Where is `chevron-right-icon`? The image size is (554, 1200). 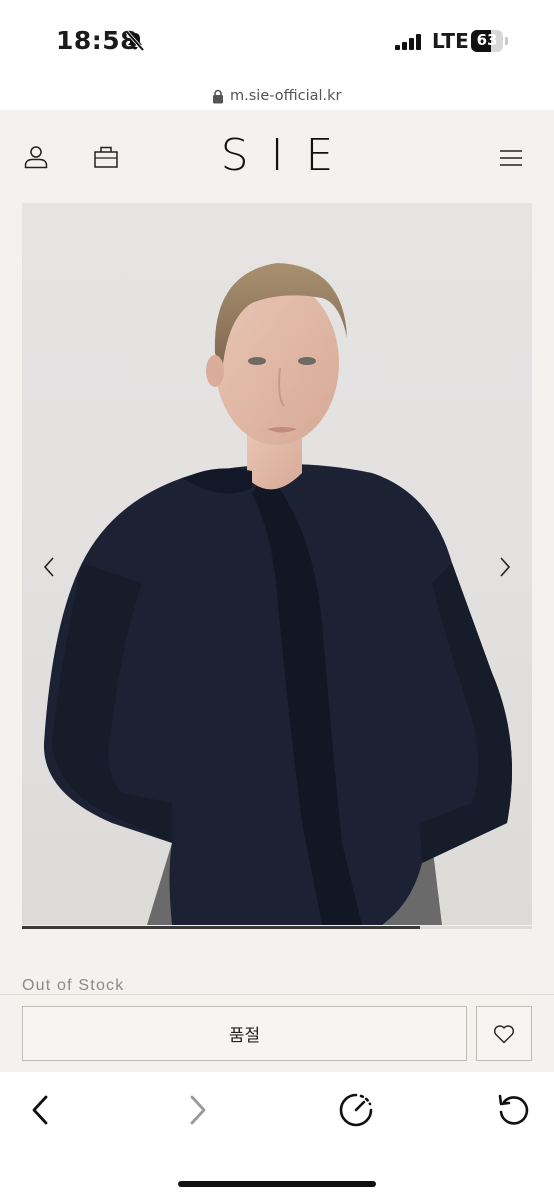
chevron-right-icon is located at coordinates (505, 567).